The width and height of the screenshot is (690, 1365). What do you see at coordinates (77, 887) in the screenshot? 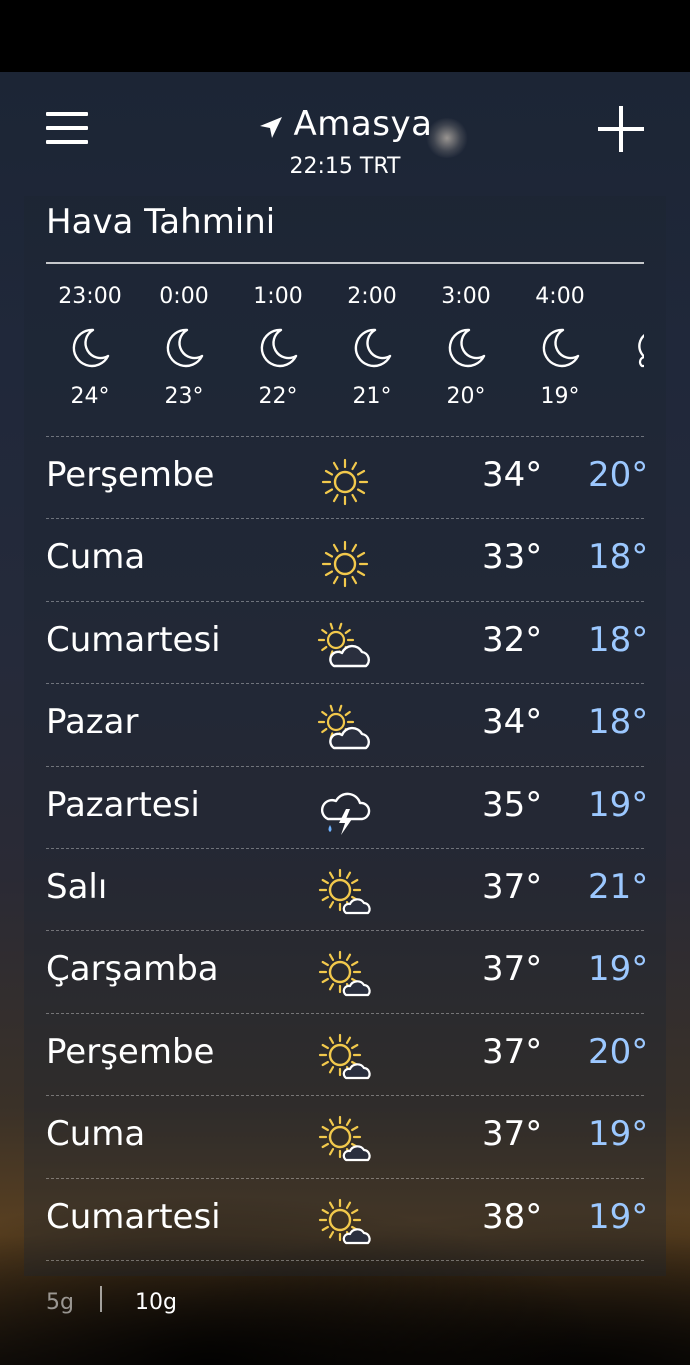
I see `day-name: Salı` at bounding box center [77, 887].